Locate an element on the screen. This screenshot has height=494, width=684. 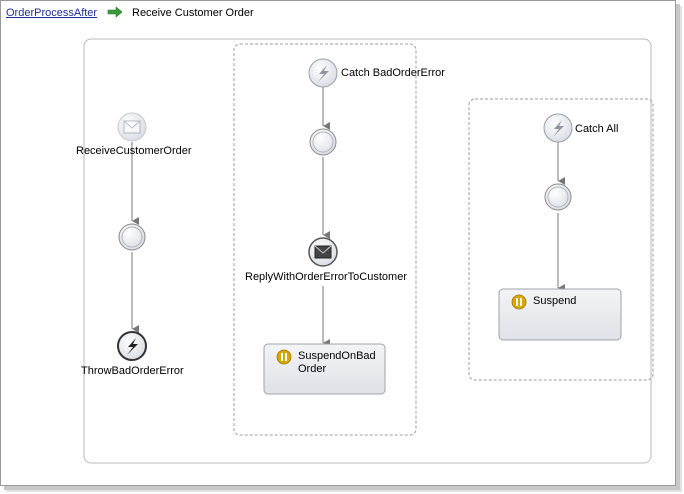
suspend-on-bad-order-label: SuspendOnBad Order is located at coordinates (337, 363).